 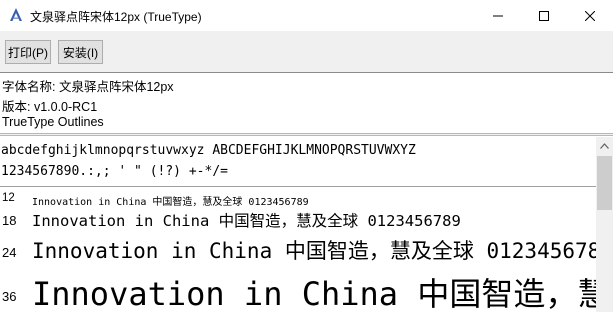 I want to click on minimize-icon, so click(x=498, y=15).